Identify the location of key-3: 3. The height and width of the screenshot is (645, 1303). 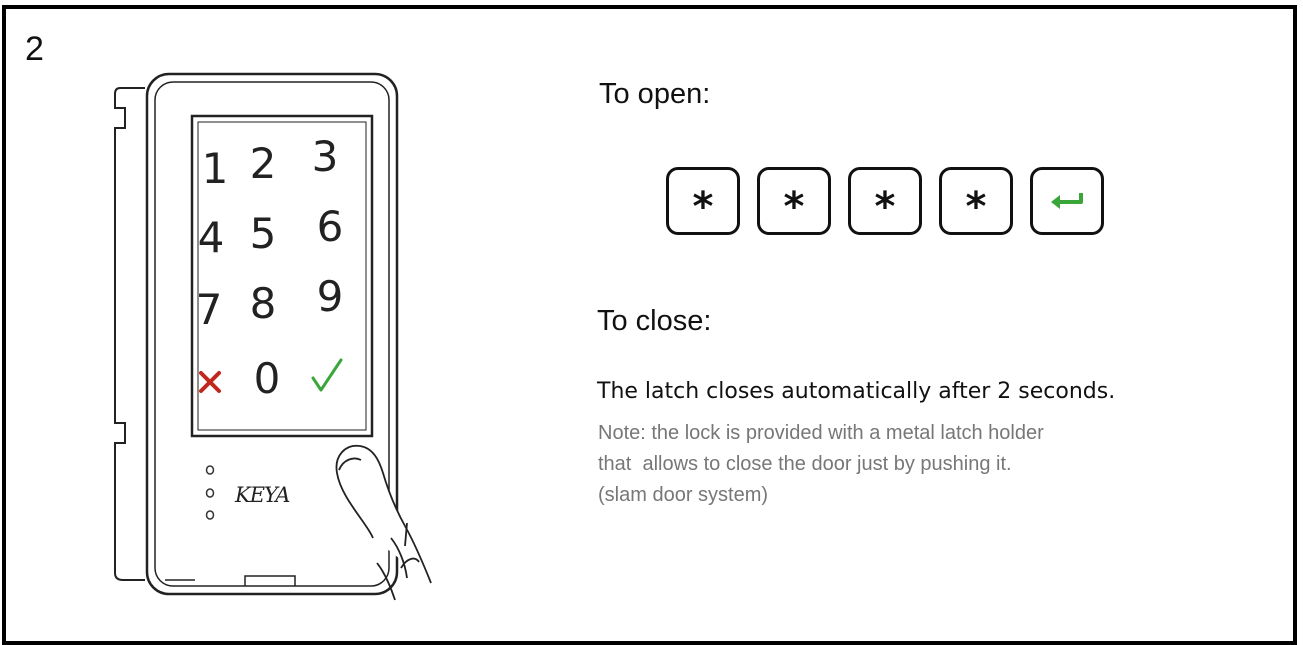
(325, 156).